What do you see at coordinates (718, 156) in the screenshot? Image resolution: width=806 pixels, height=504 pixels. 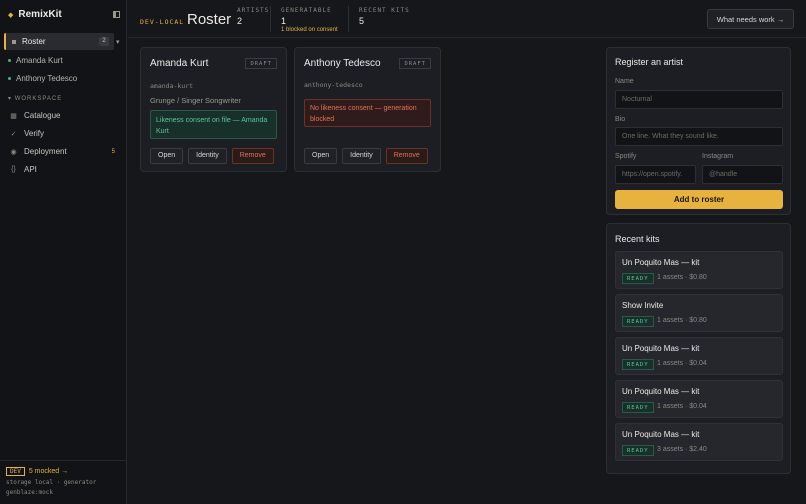 I see `instagram-label: Instagram` at bounding box center [718, 156].